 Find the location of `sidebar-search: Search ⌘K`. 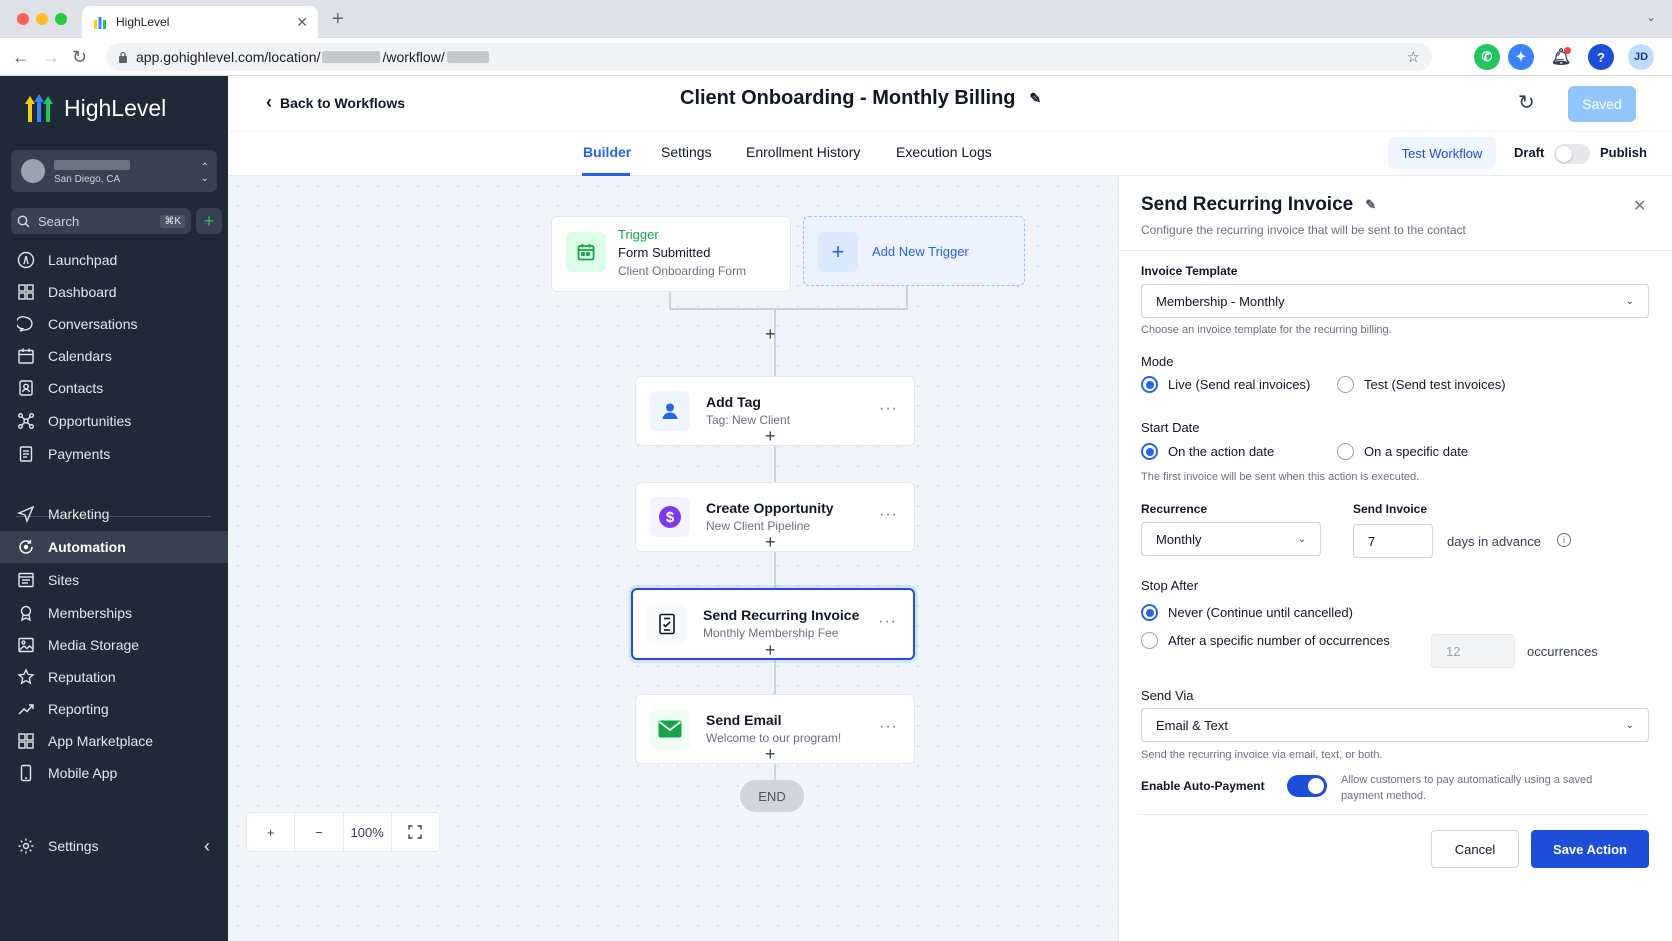

sidebar-search: Search ⌘K is located at coordinates (101, 221).